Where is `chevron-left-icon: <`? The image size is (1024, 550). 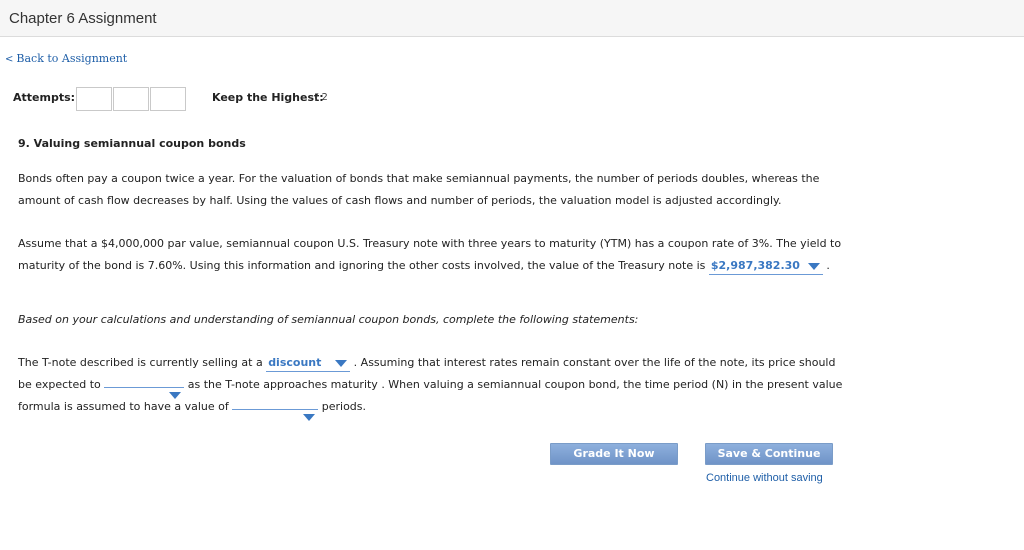 chevron-left-icon: < is located at coordinates (9, 59).